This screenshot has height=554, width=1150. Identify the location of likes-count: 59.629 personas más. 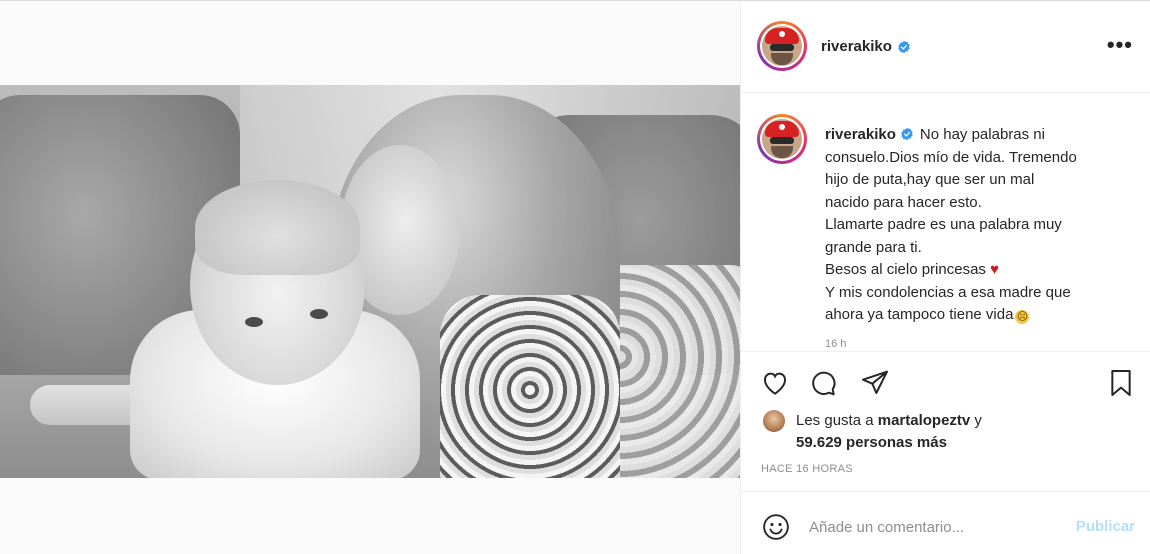
(871, 442).